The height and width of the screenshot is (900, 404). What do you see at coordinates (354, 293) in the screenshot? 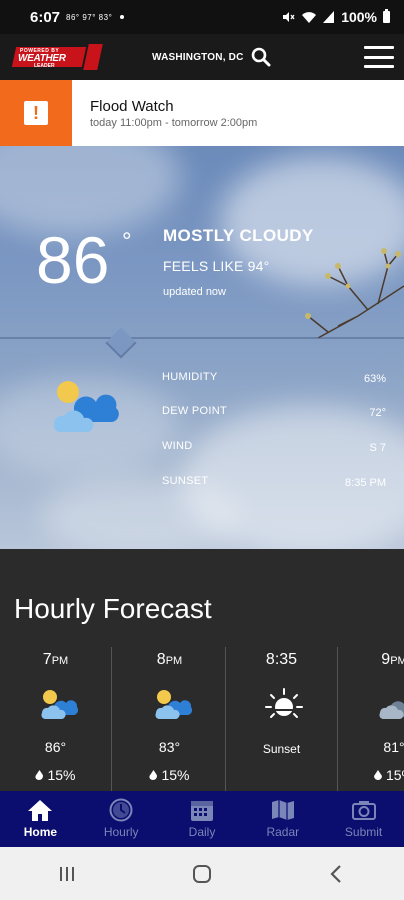
I see `tree-branch-image` at bounding box center [354, 293].